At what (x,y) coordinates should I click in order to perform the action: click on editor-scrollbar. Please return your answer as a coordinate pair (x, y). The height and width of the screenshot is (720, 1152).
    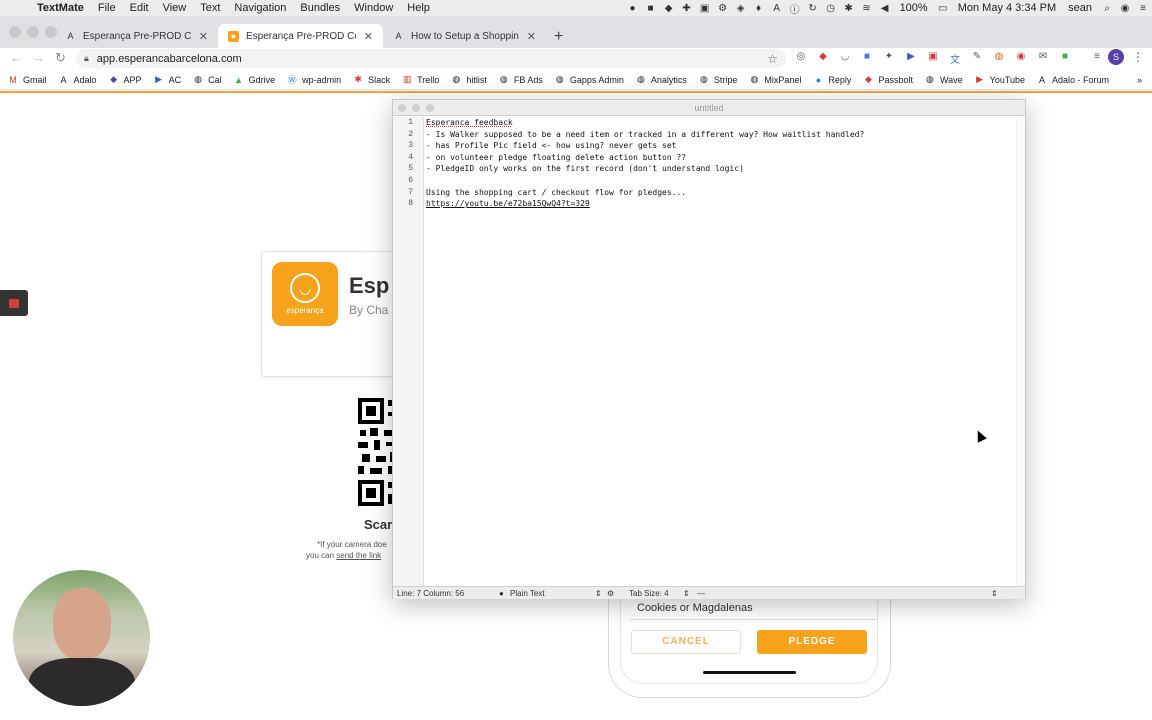
    Looking at the image, I should click on (1020, 351).